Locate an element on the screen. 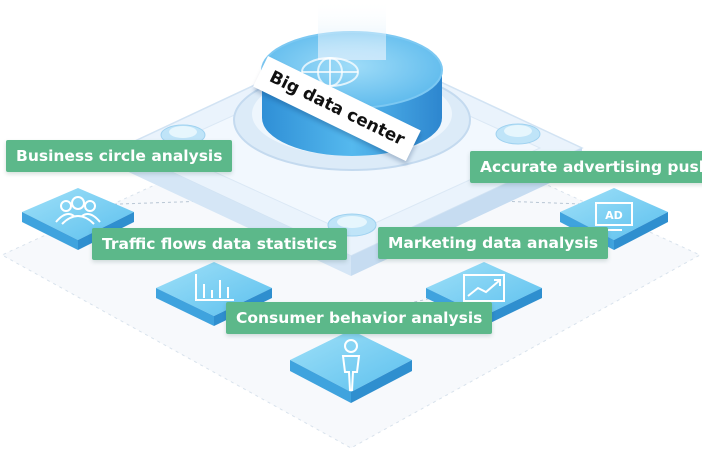 The image size is (702, 452). ad-icon-text: AD is located at coordinates (614, 215).